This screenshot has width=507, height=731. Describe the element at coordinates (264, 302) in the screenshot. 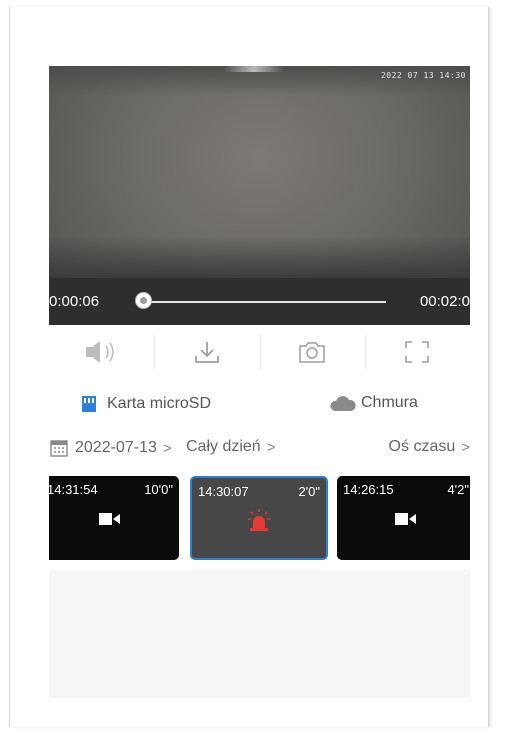

I see `seek-bar` at that location.